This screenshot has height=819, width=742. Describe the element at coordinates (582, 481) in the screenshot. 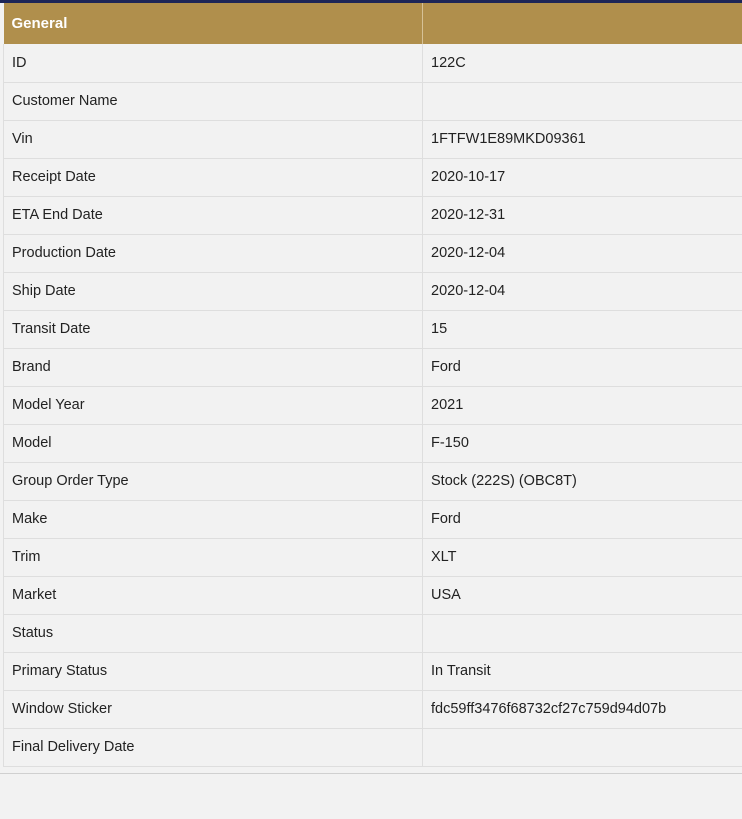

I see `field-value: Stock (222S) (OBC8T)` at that location.